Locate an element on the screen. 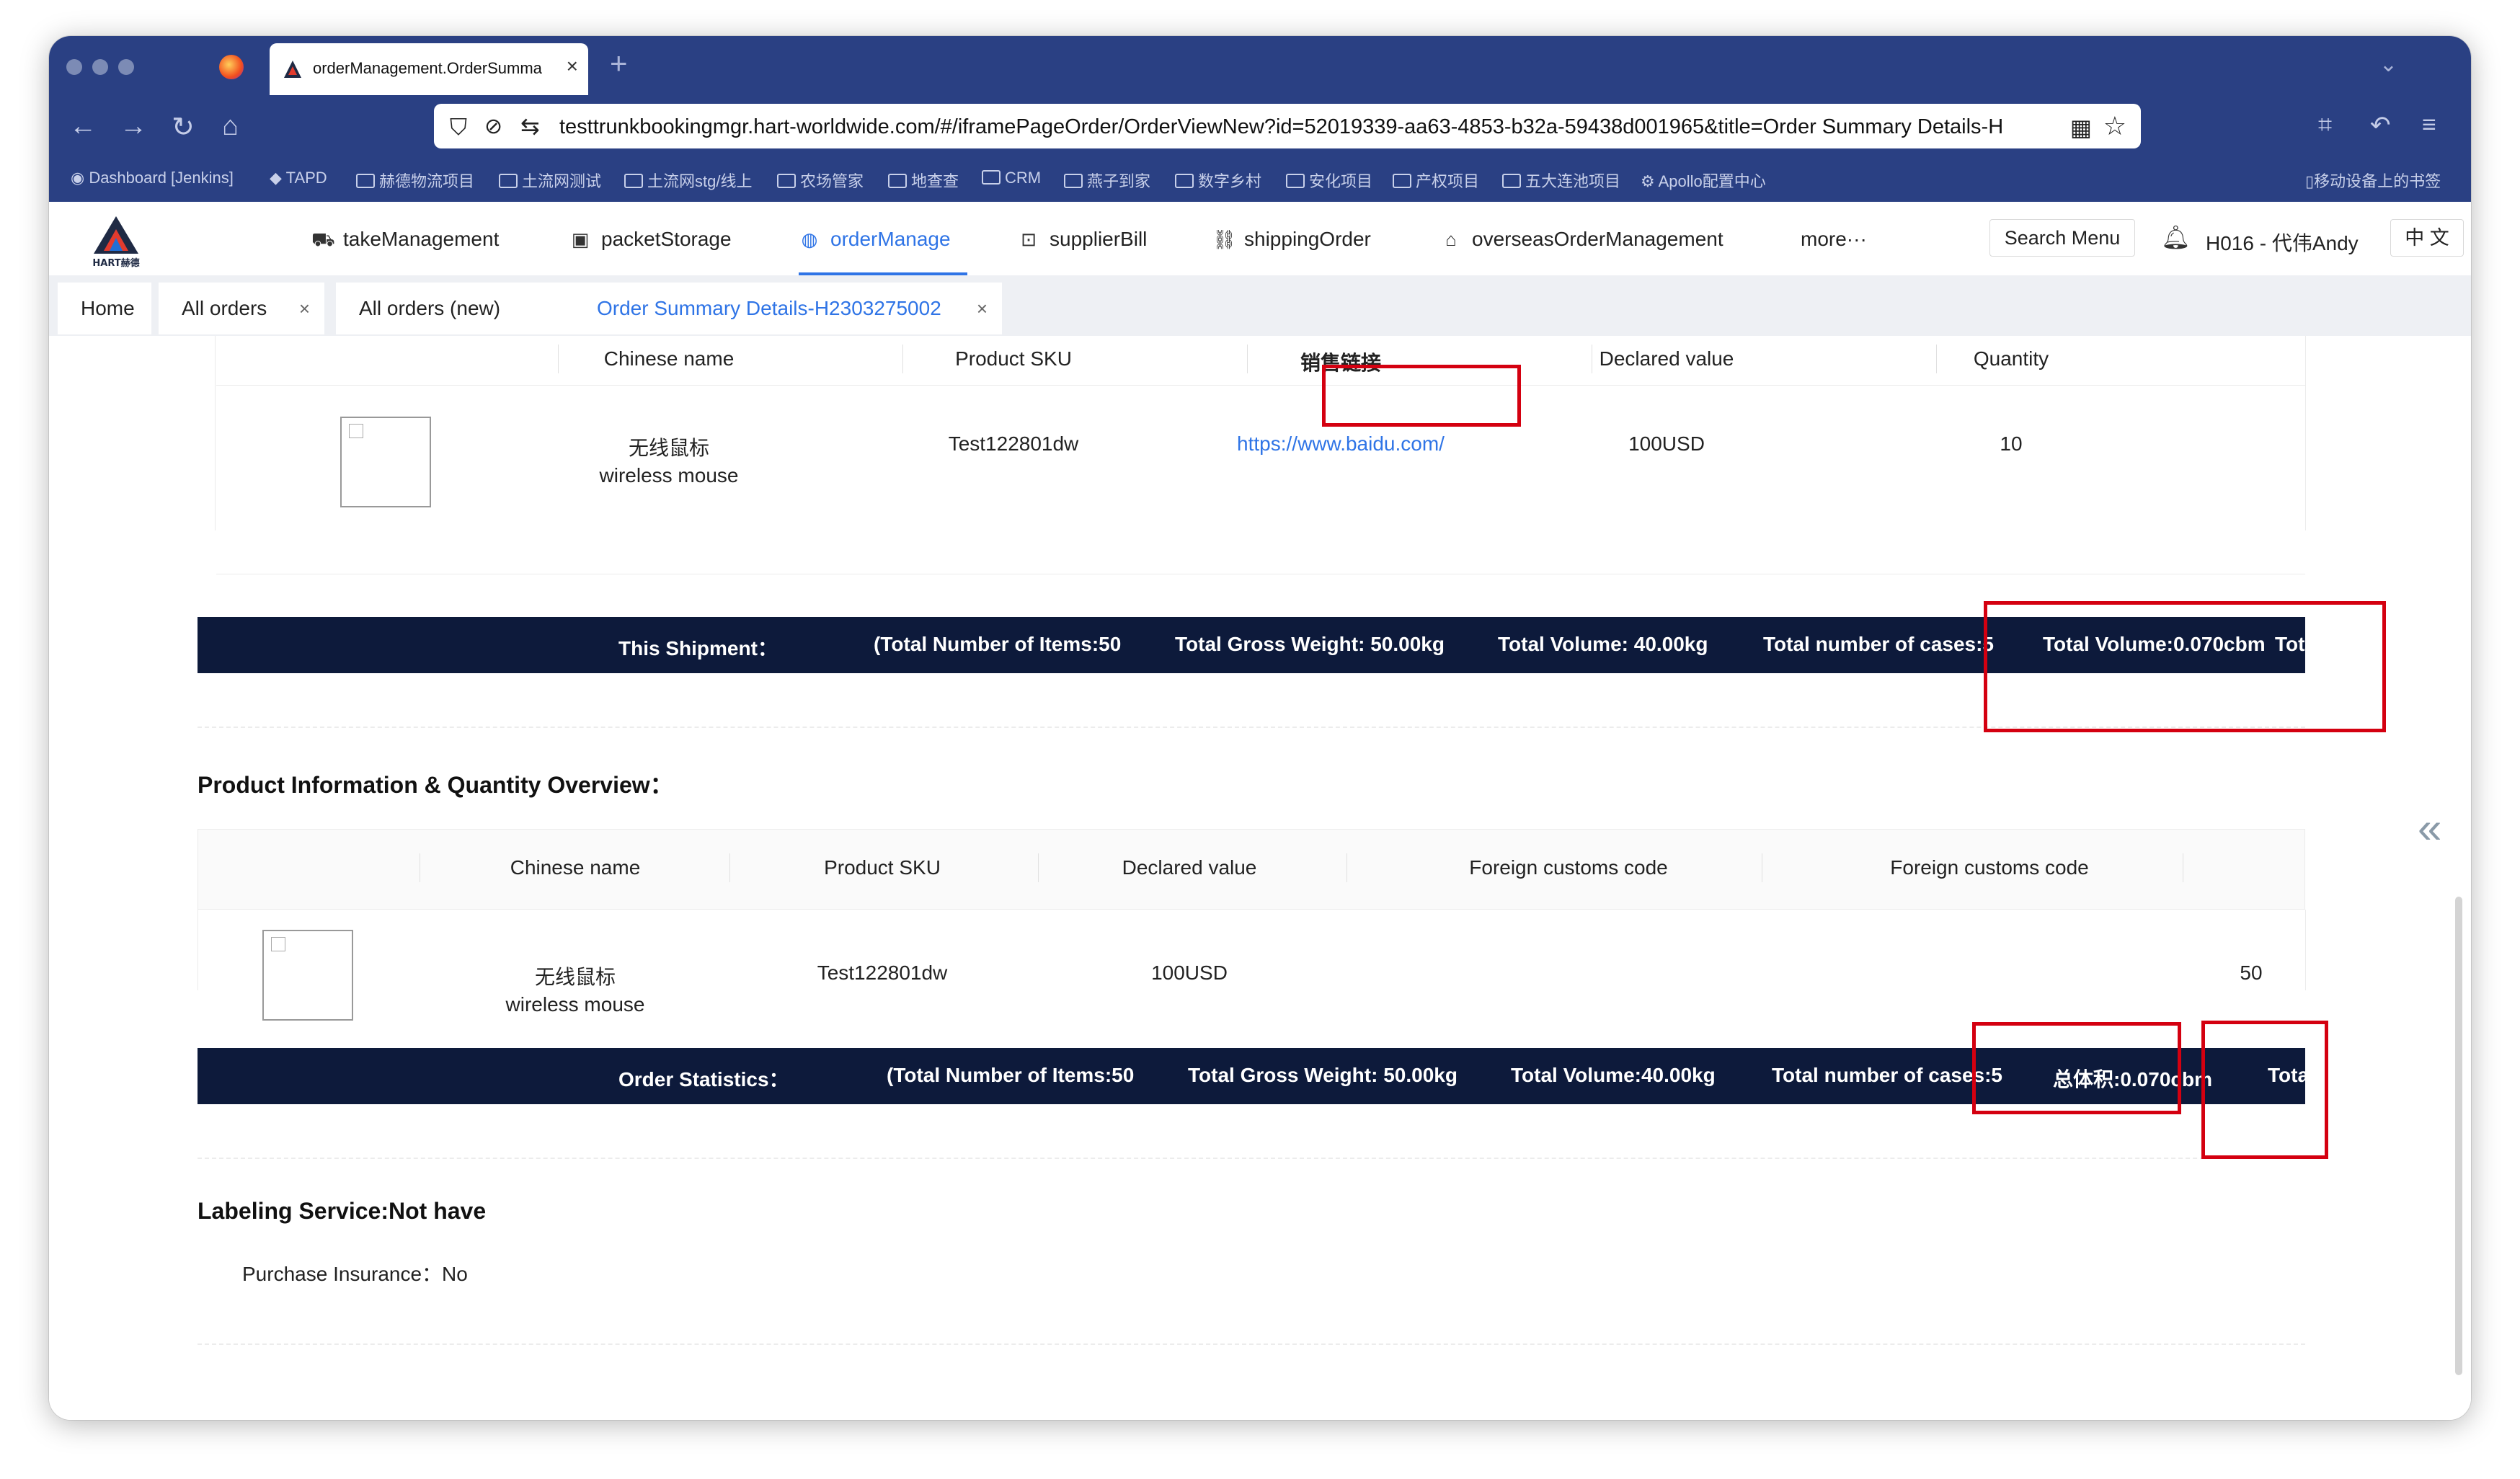 The image size is (2520, 1479). car-icon: ⛟ is located at coordinates (323, 239).